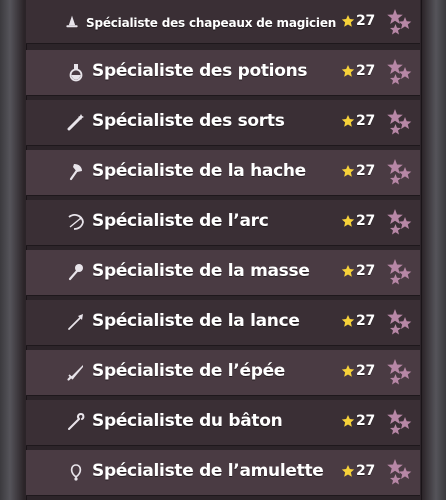 This screenshot has width=446, height=500. What do you see at coordinates (196, 321) in the screenshot?
I see `achievement-title: Spécialiste de la lance` at bounding box center [196, 321].